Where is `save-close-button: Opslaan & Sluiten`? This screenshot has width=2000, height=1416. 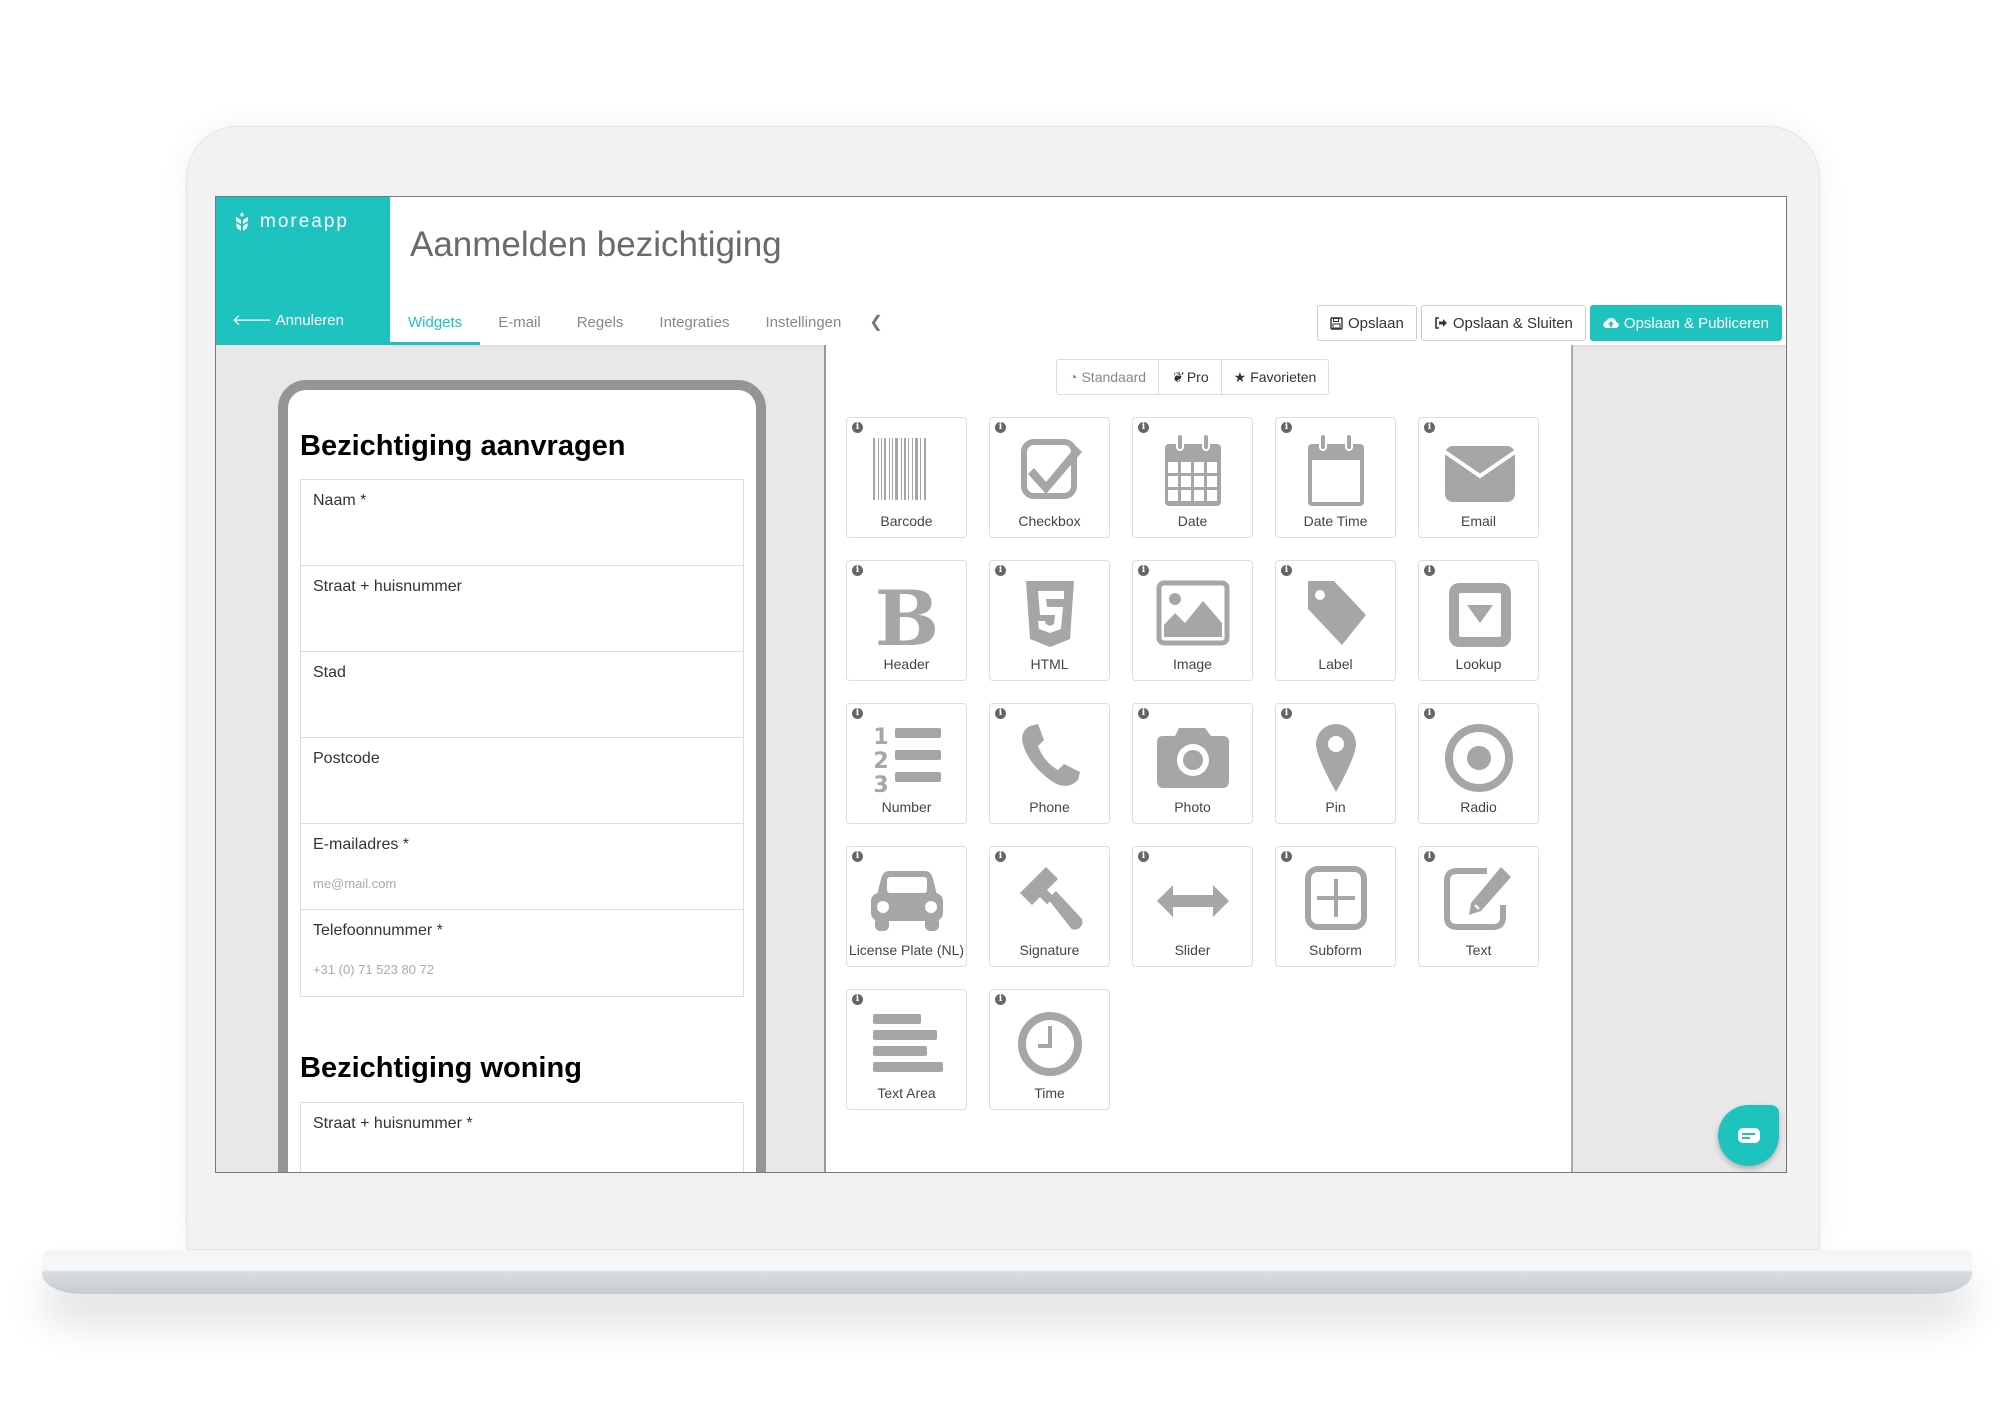 save-close-button: Opslaan & Sluiten is located at coordinates (1503, 323).